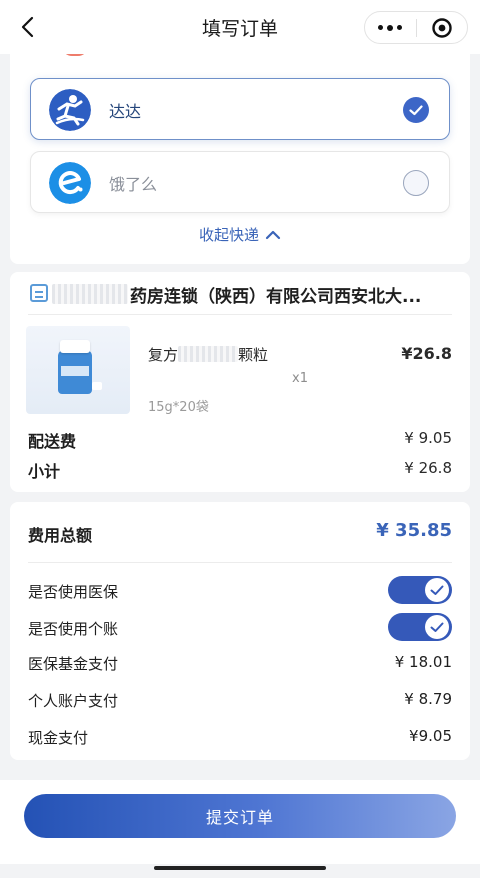  I want to click on cash-payment-value: ¥9.05, so click(430, 736).